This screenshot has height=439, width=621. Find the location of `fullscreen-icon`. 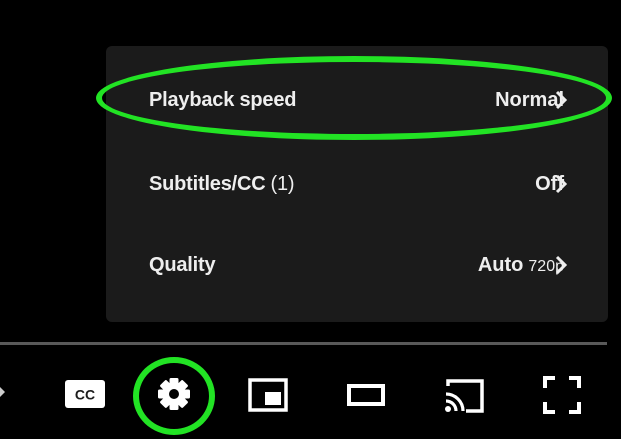

fullscreen-icon is located at coordinates (562, 395).